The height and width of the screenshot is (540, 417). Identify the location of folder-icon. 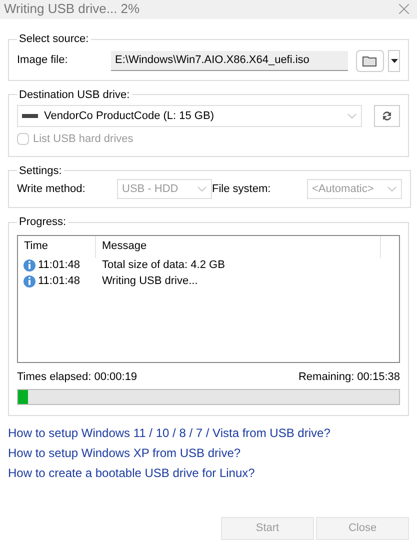
(370, 60).